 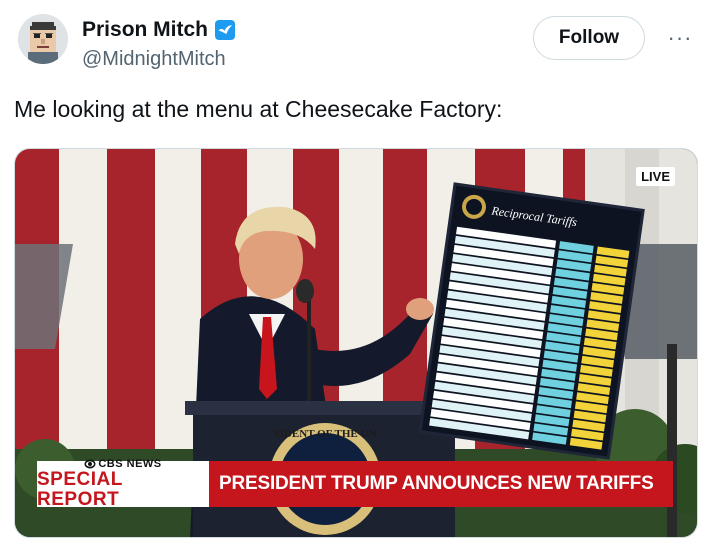 I want to click on cbs-eye-icon, so click(x=90, y=464).